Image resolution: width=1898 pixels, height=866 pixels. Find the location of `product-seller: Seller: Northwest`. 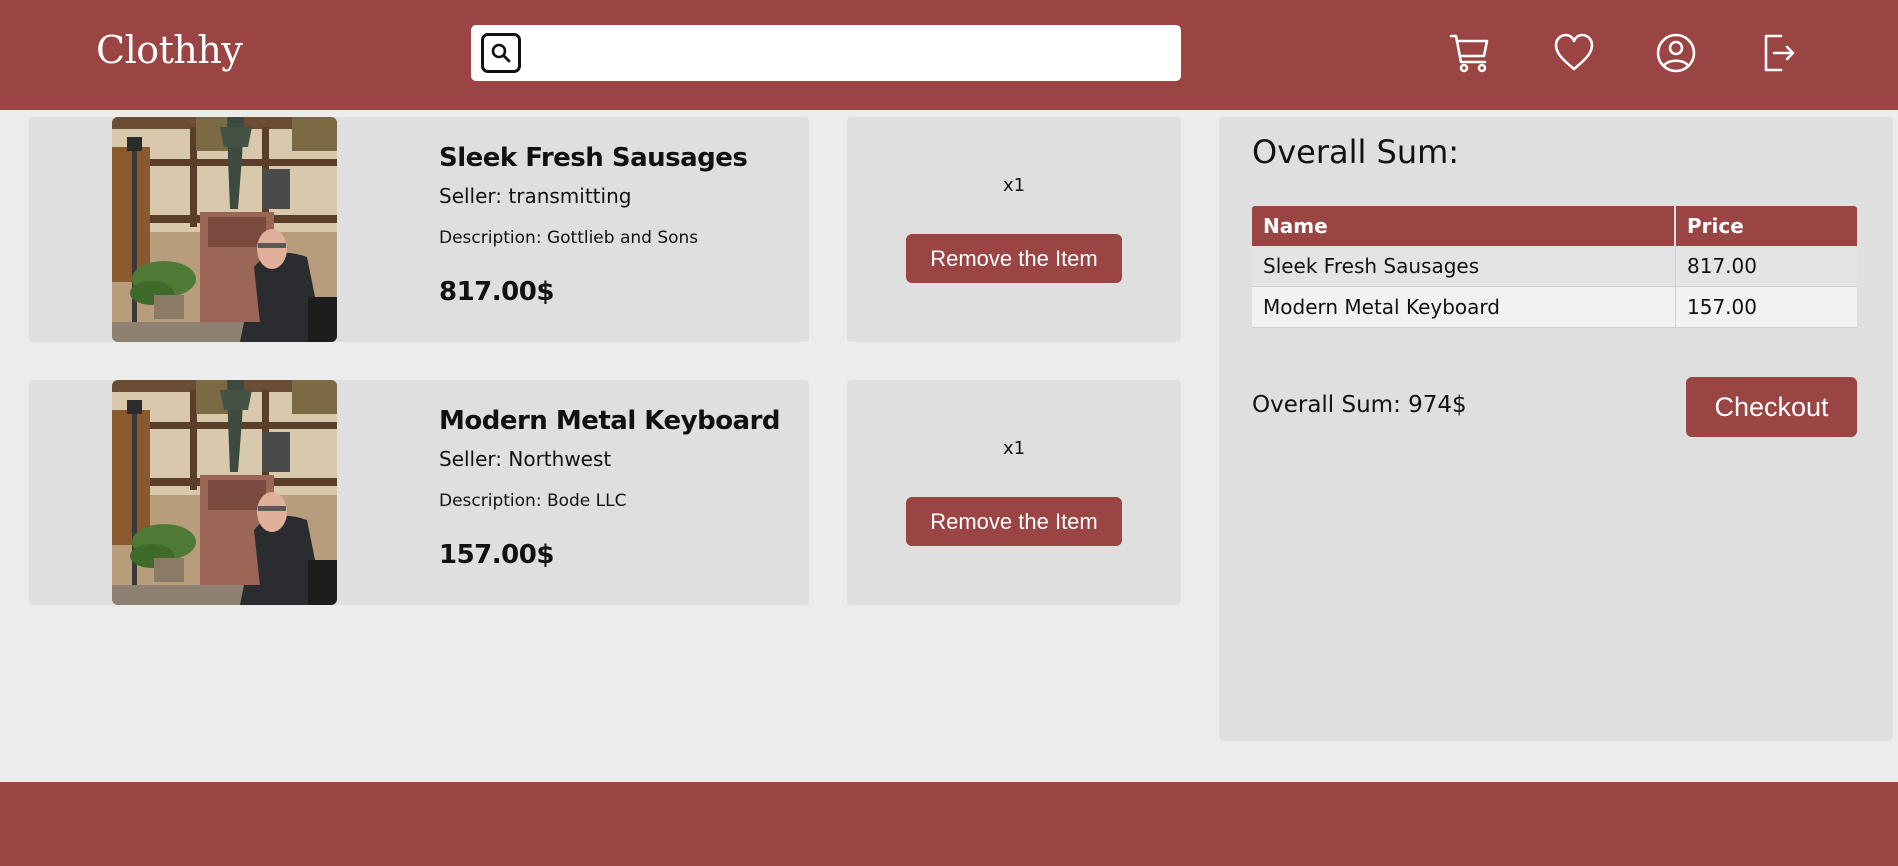

product-seller: Seller: Northwest is located at coordinates (525, 459).